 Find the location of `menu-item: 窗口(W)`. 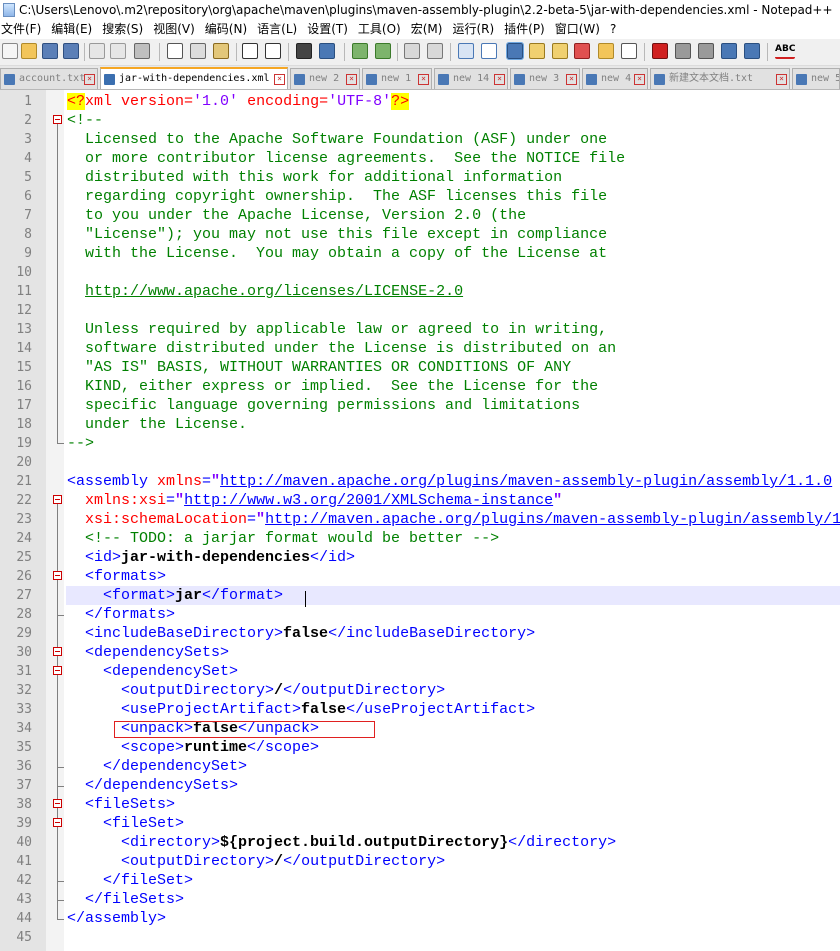

menu-item: 窗口(W) is located at coordinates (579, 29).